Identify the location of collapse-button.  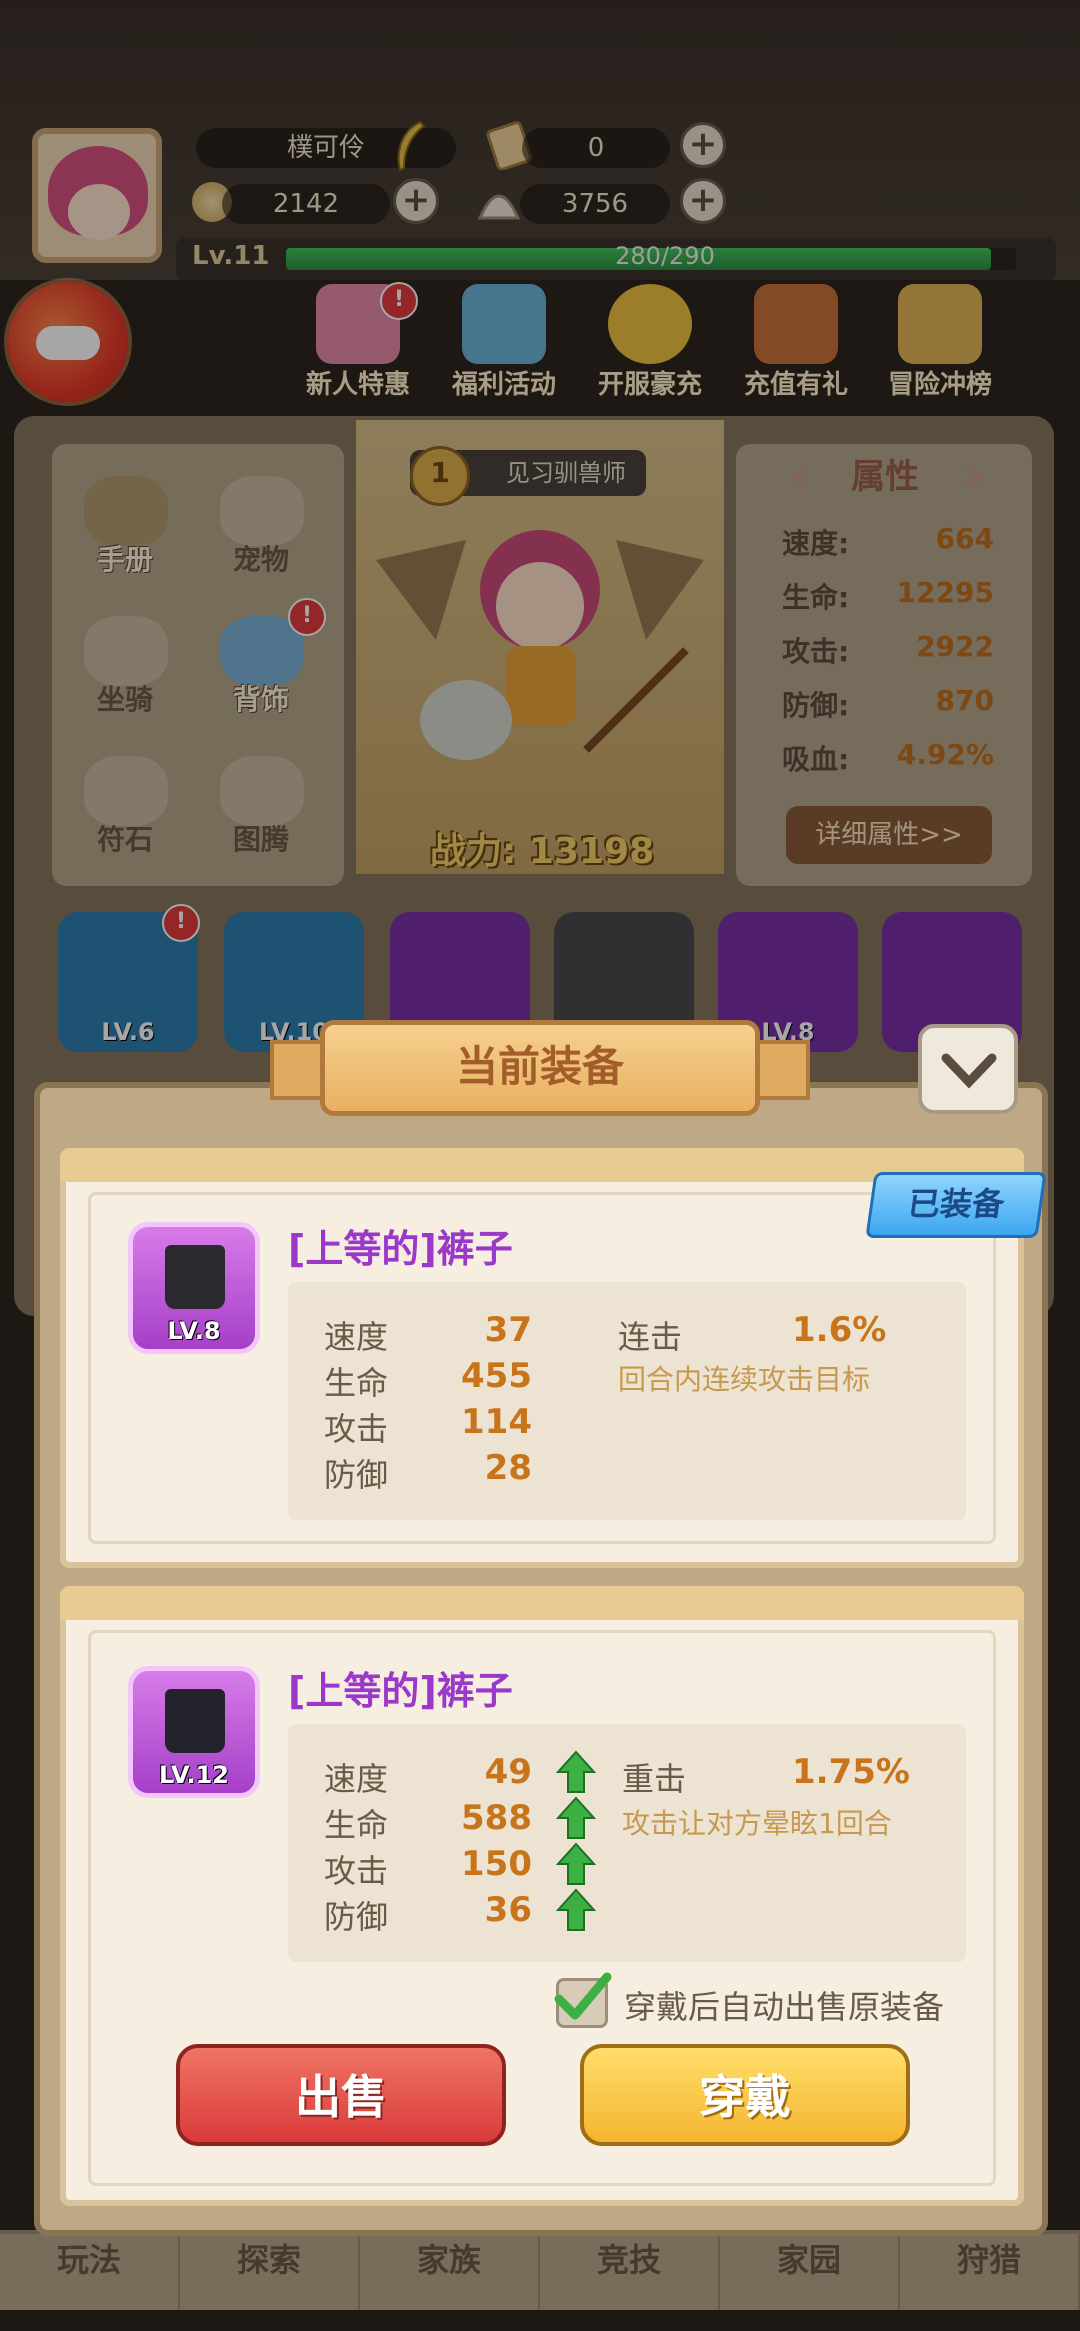
(968, 1069).